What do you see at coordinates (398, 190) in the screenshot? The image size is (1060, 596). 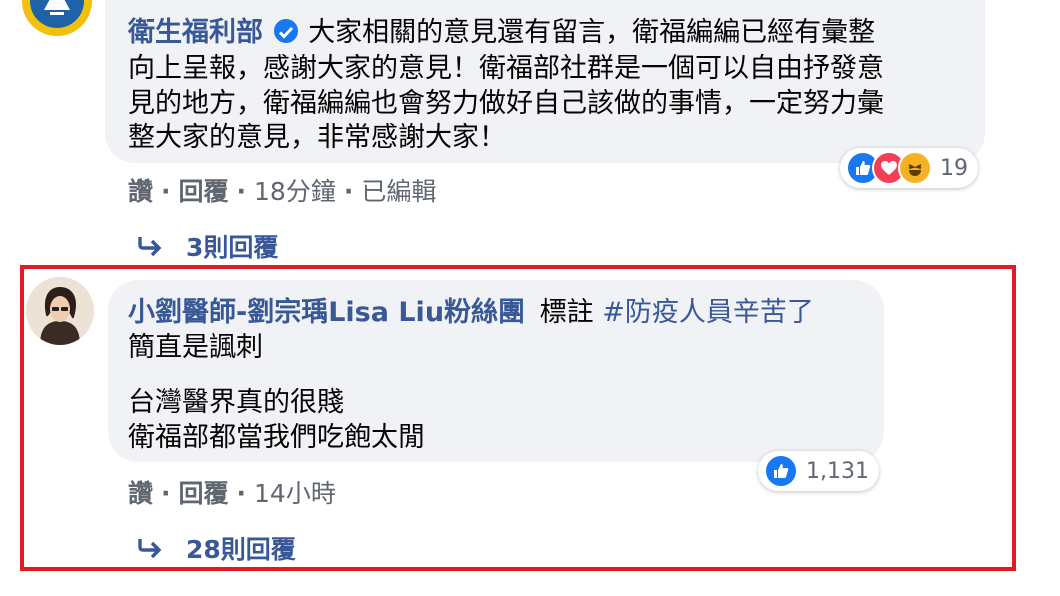 I see `edited-label: 已編輯` at bounding box center [398, 190].